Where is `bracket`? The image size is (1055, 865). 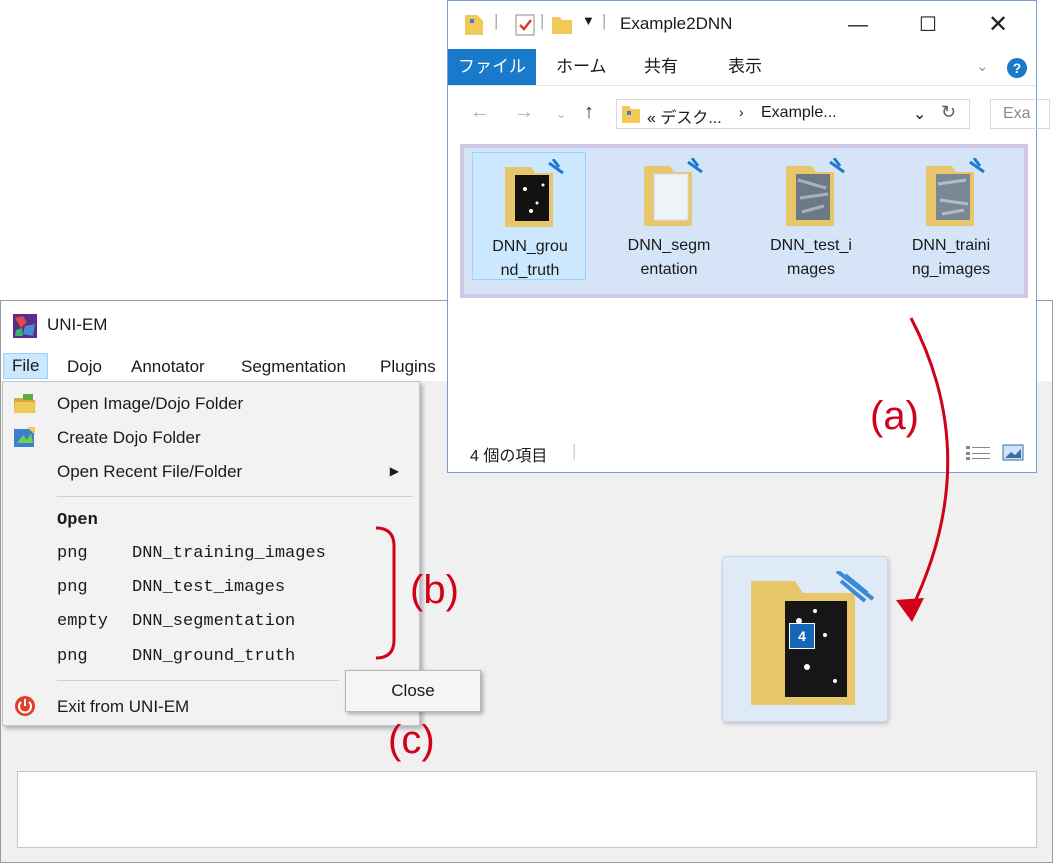
bracket is located at coordinates (385, 593).